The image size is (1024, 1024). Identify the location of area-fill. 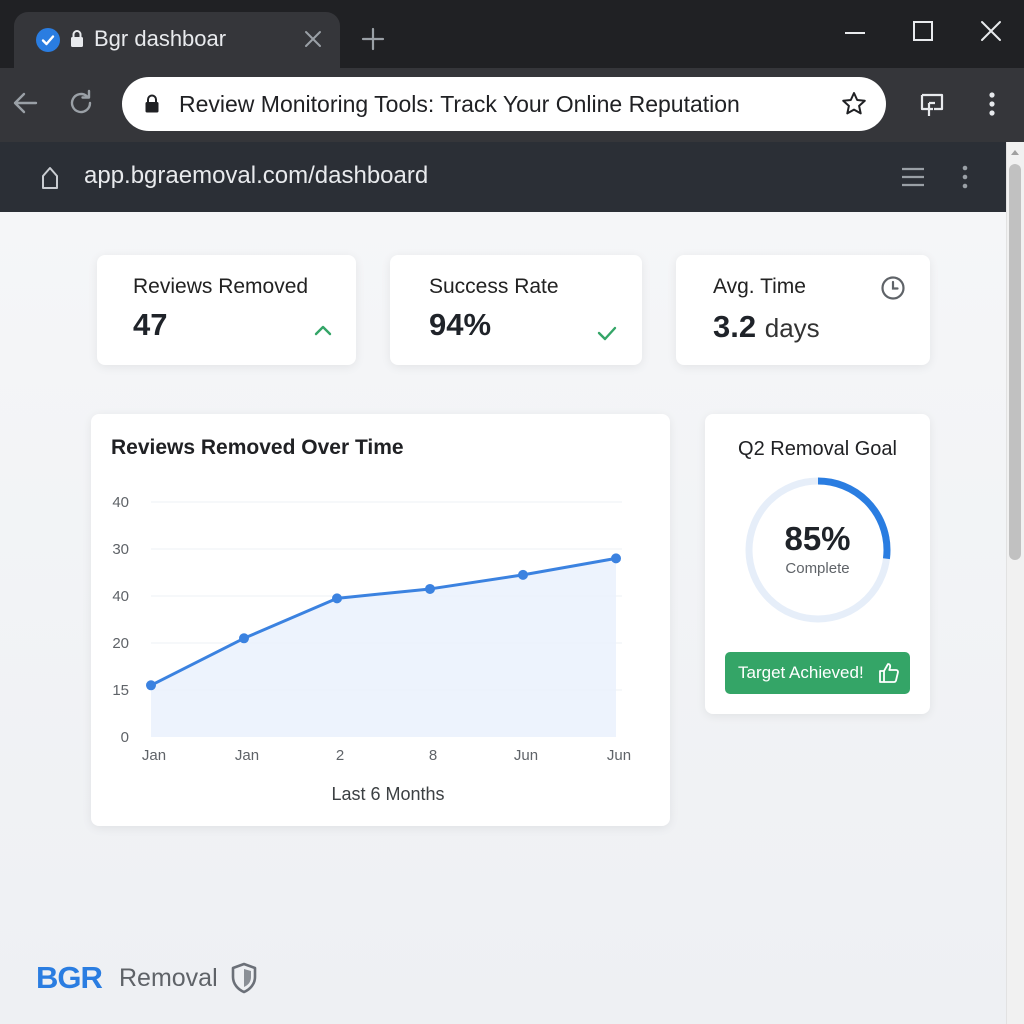
(383, 647).